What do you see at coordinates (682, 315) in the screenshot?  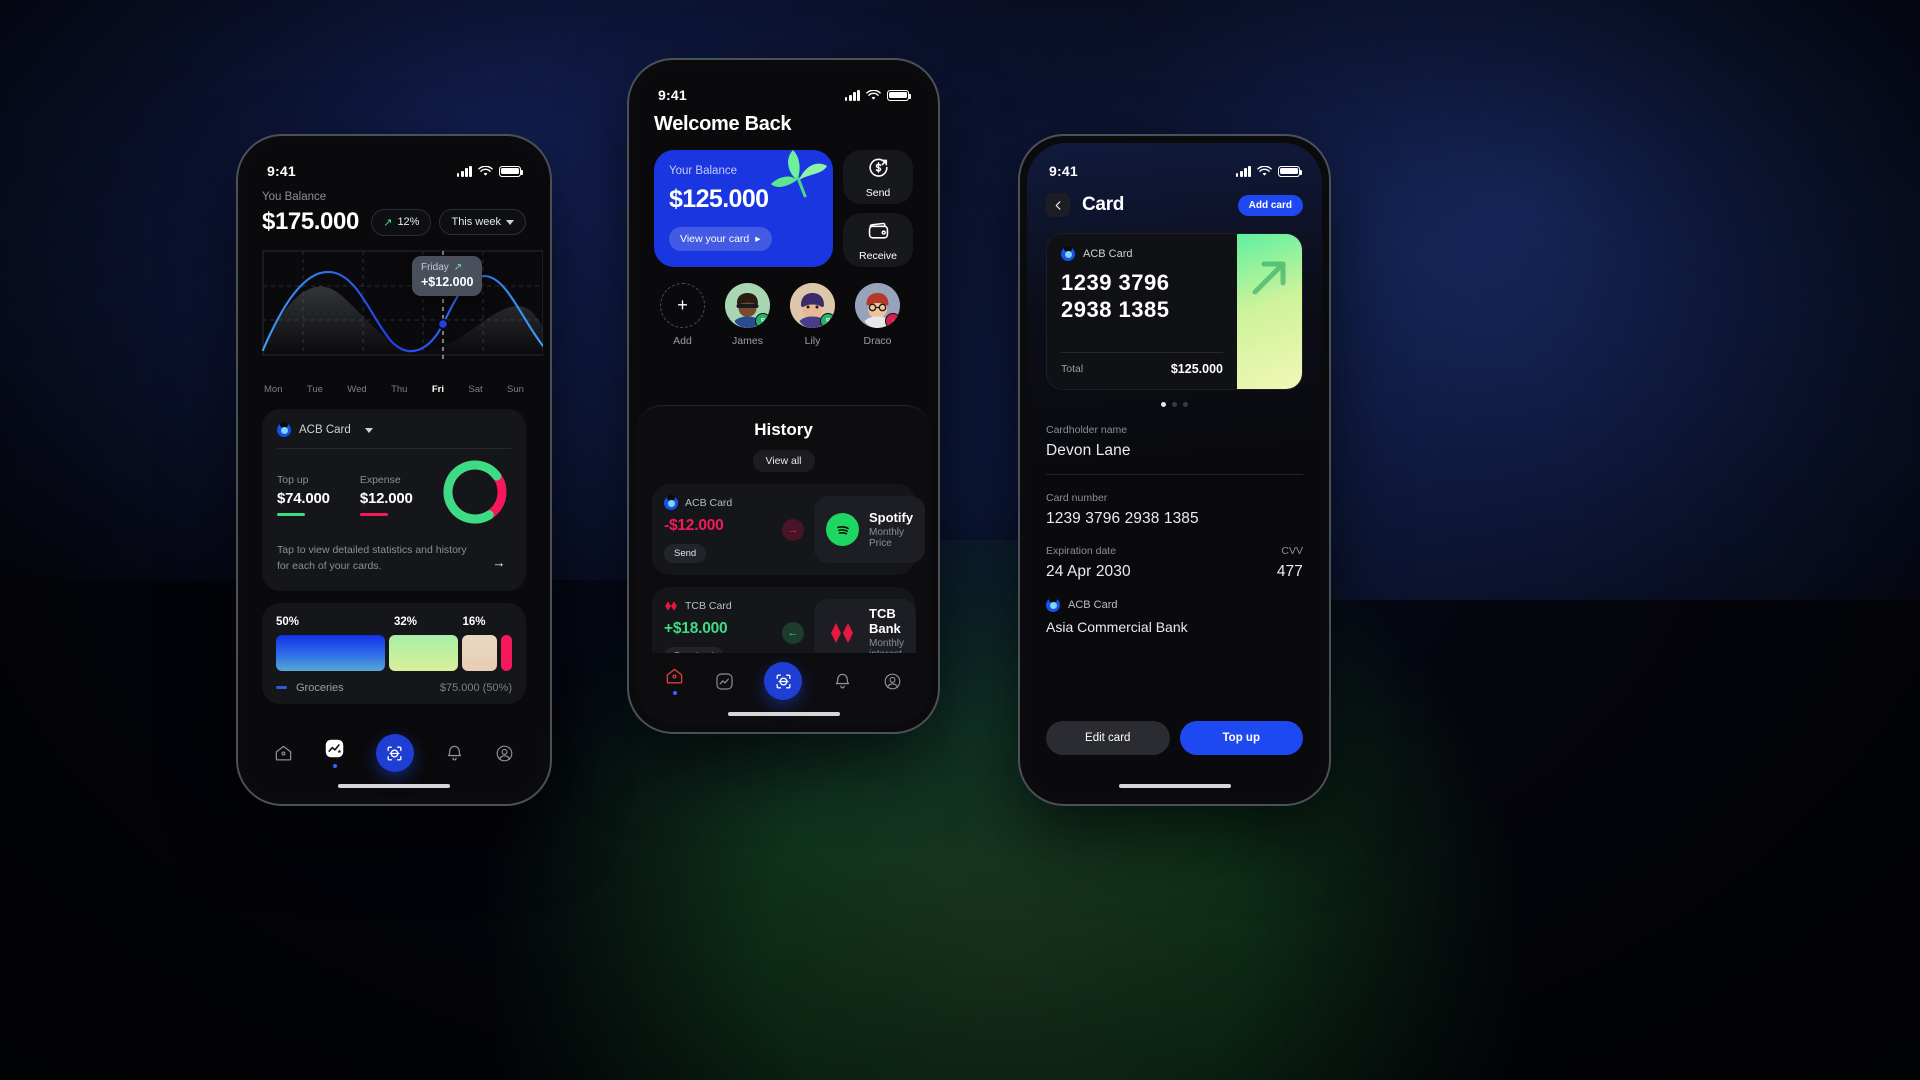 I see `contact-add: + Add` at bounding box center [682, 315].